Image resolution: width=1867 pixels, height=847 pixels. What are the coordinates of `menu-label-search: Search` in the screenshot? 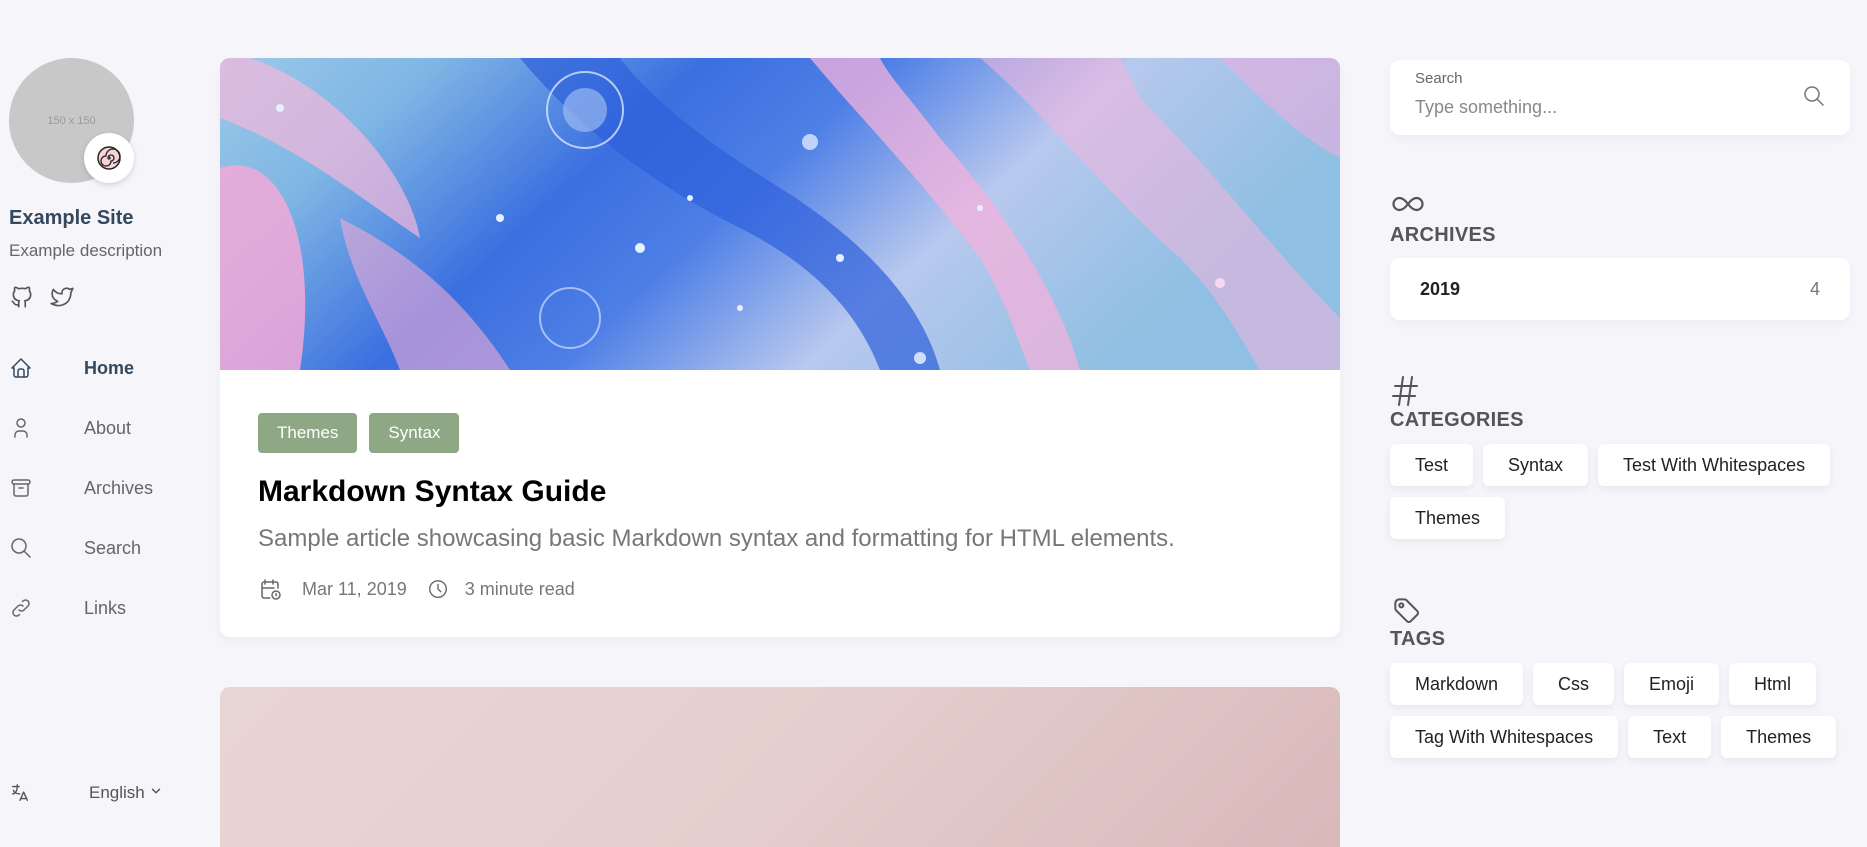 It's located at (113, 547).